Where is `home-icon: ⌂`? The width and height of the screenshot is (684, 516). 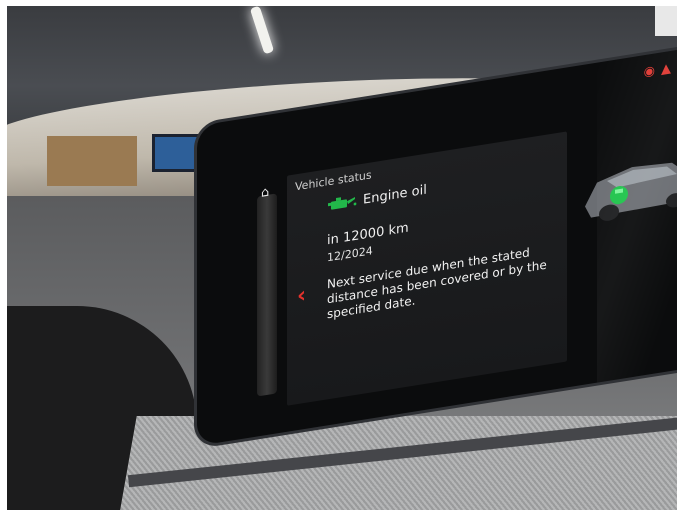
home-icon: ⌂ is located at coordinates (265, 193).